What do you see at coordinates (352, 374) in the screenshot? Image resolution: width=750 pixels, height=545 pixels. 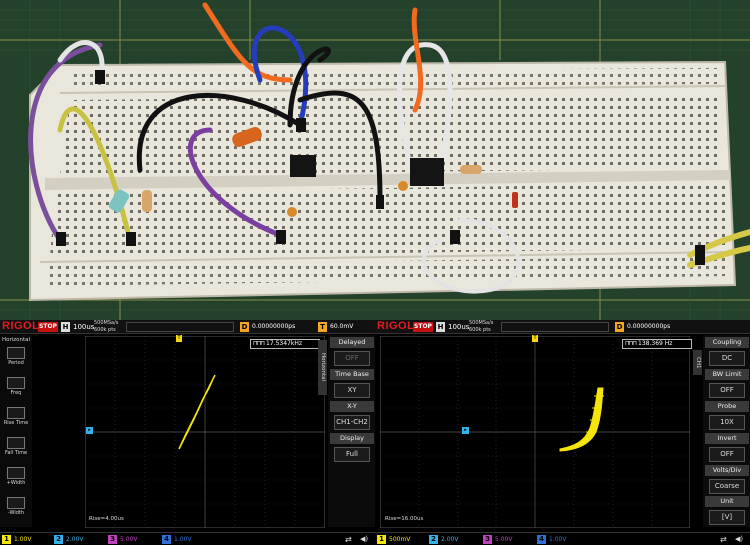 I see `menu-title: Time Base` at bounding box center [352, 374].